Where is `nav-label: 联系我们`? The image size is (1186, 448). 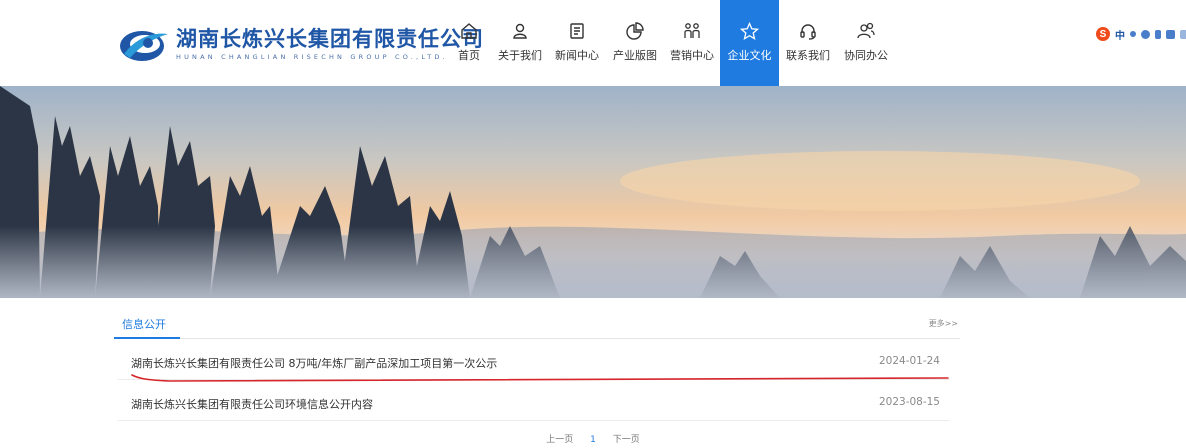 nav-label: 联系我们 is located at coordinates (808, 55).